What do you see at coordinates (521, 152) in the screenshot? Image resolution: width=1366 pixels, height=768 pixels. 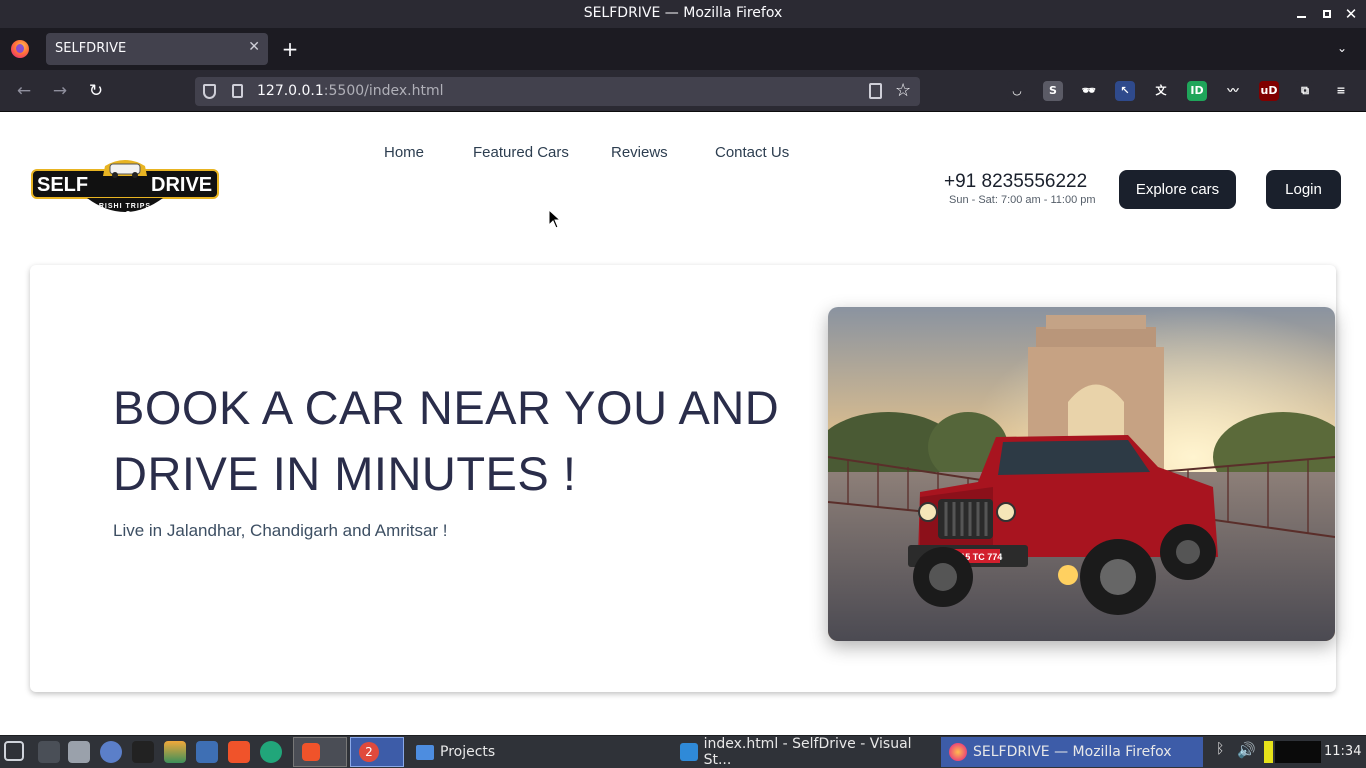 I see `nav-link-featured-cars: Featured Cars` at bounding box center [521, 152].